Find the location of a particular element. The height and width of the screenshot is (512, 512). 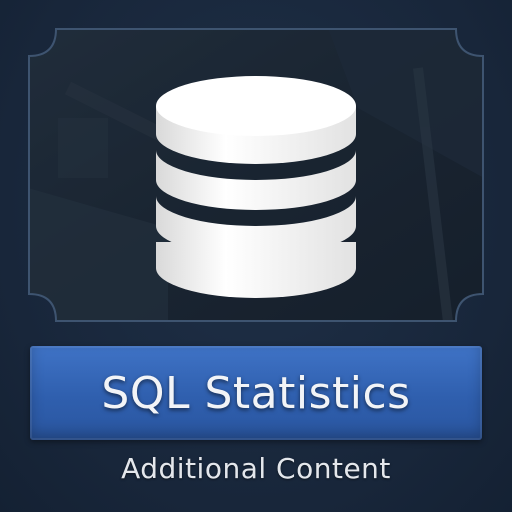

addon-subtitle: Additional Content is located at coordinates (256, 468).